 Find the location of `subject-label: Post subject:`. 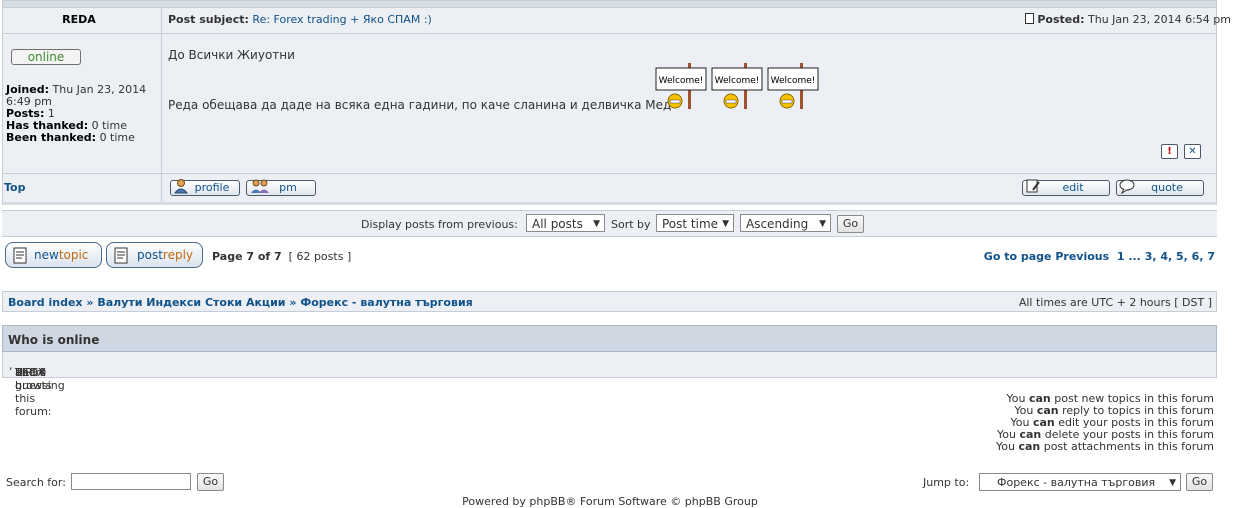

subject-label: Post subject: is located at coordinates (208, 19).